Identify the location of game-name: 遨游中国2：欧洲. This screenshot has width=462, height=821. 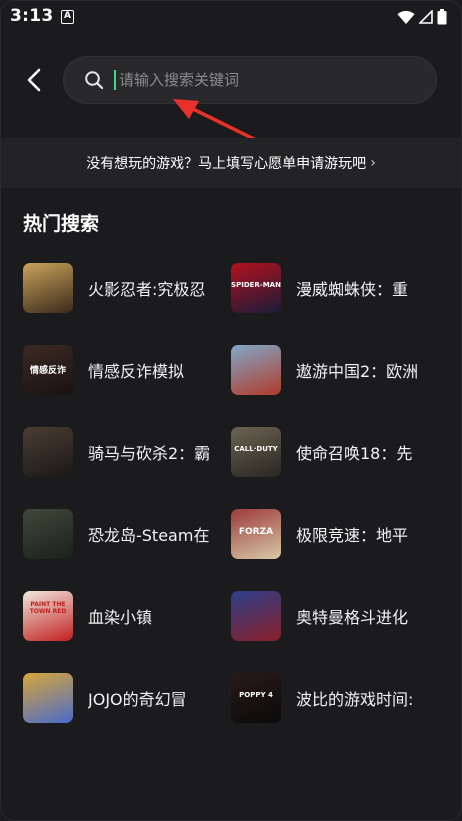
(357, 371).